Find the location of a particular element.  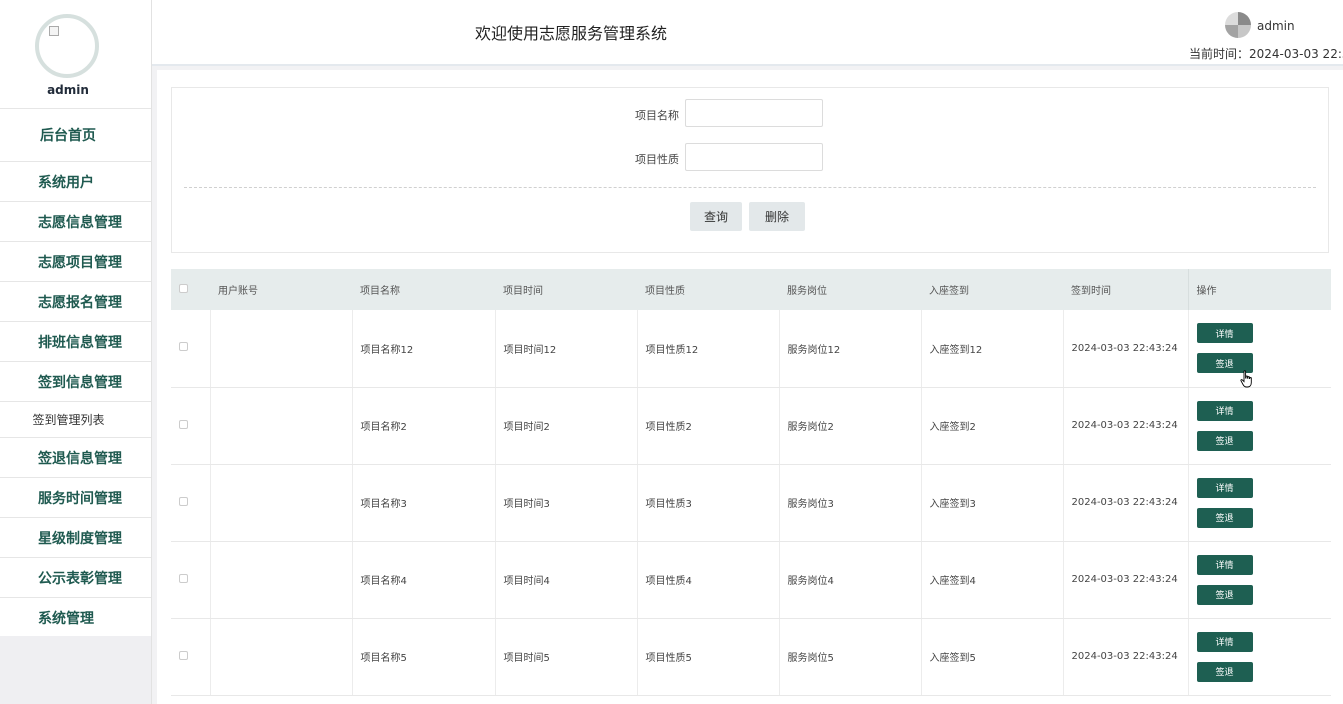

table-header-row: 用户账号 项目名称 项目时间 项目性质 服务岗位 入座签到 签到时间 操作 is located at coordinates (751, 289).